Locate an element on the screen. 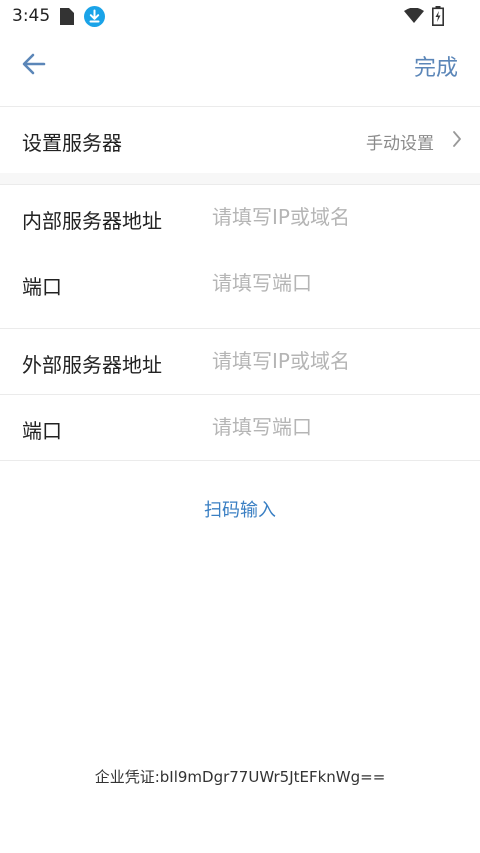 Image resolution: width=480 pixels, height=853 pixels. section-gap is located at coordinates (240, 178).